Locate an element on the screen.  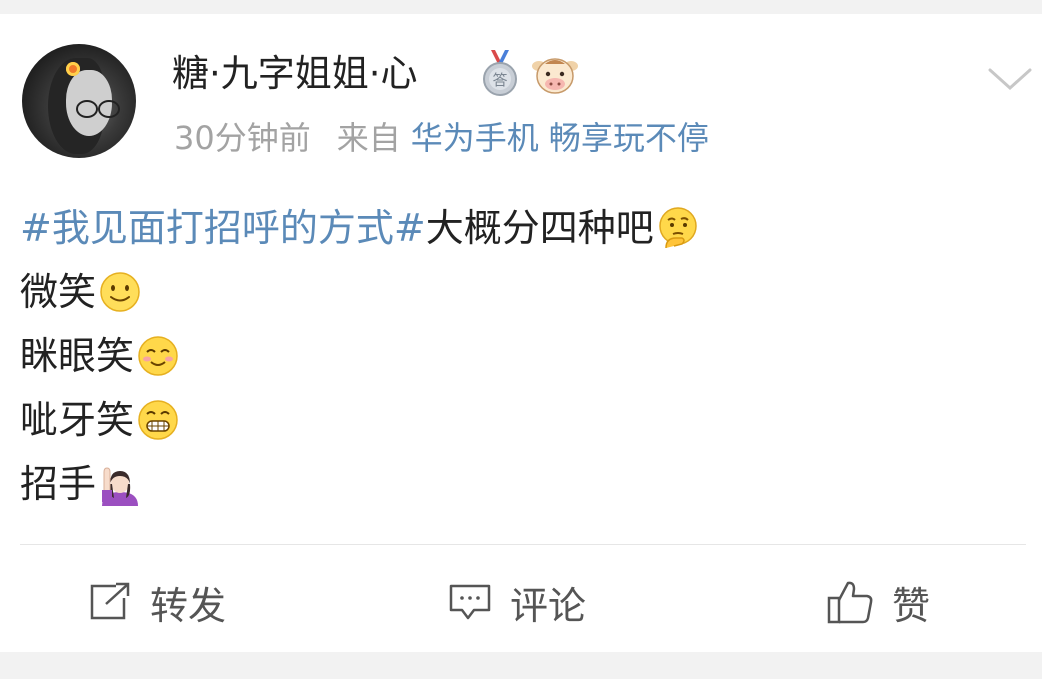
line-squint-text: 眯眼笑 is located at coordinates (77, 356).